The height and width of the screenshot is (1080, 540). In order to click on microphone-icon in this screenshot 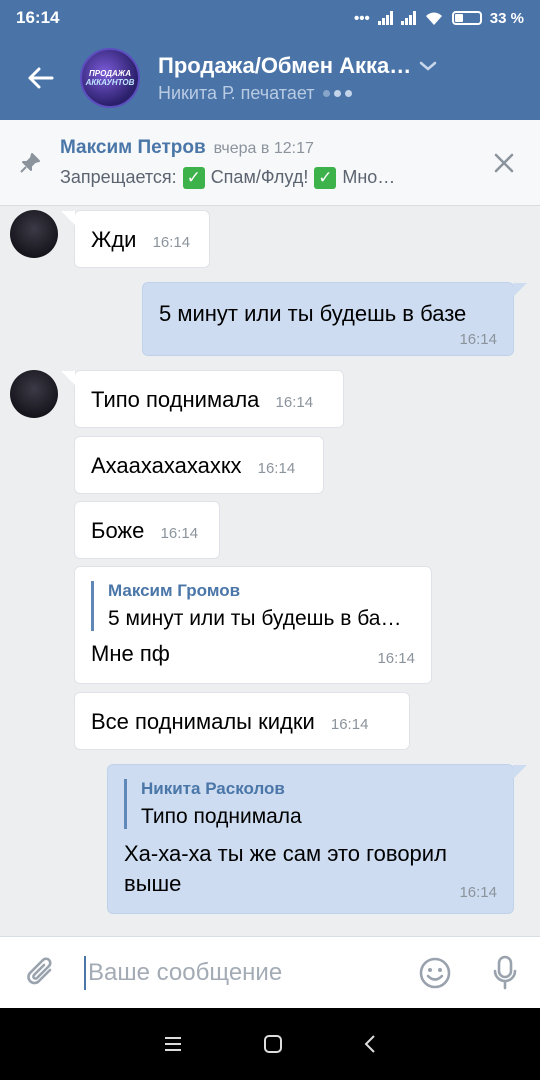, I will do `click(505, 972)`.